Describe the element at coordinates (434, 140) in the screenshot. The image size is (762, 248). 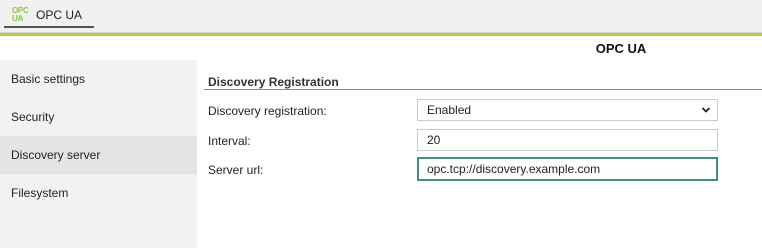
I see `interval-value: 20` at that location.